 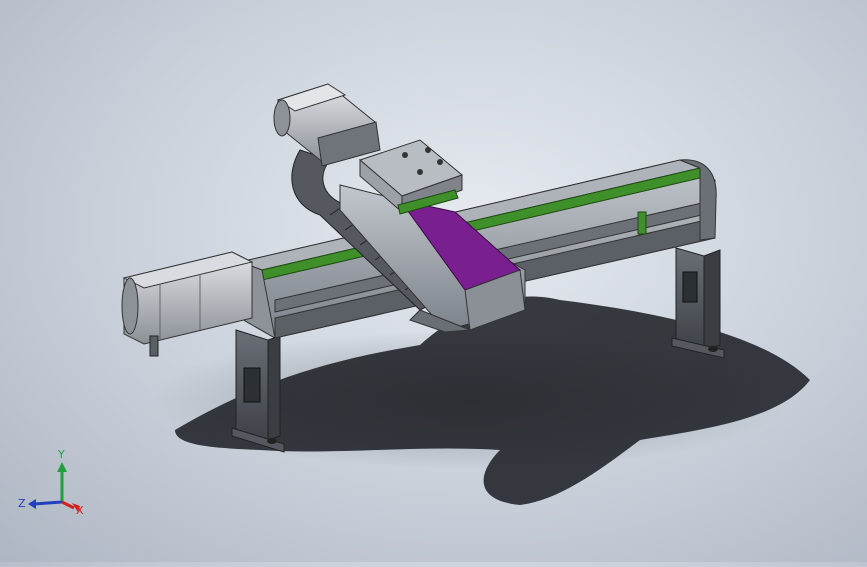 I want to click on cross-servo-motor, so click(x=327, y=125).